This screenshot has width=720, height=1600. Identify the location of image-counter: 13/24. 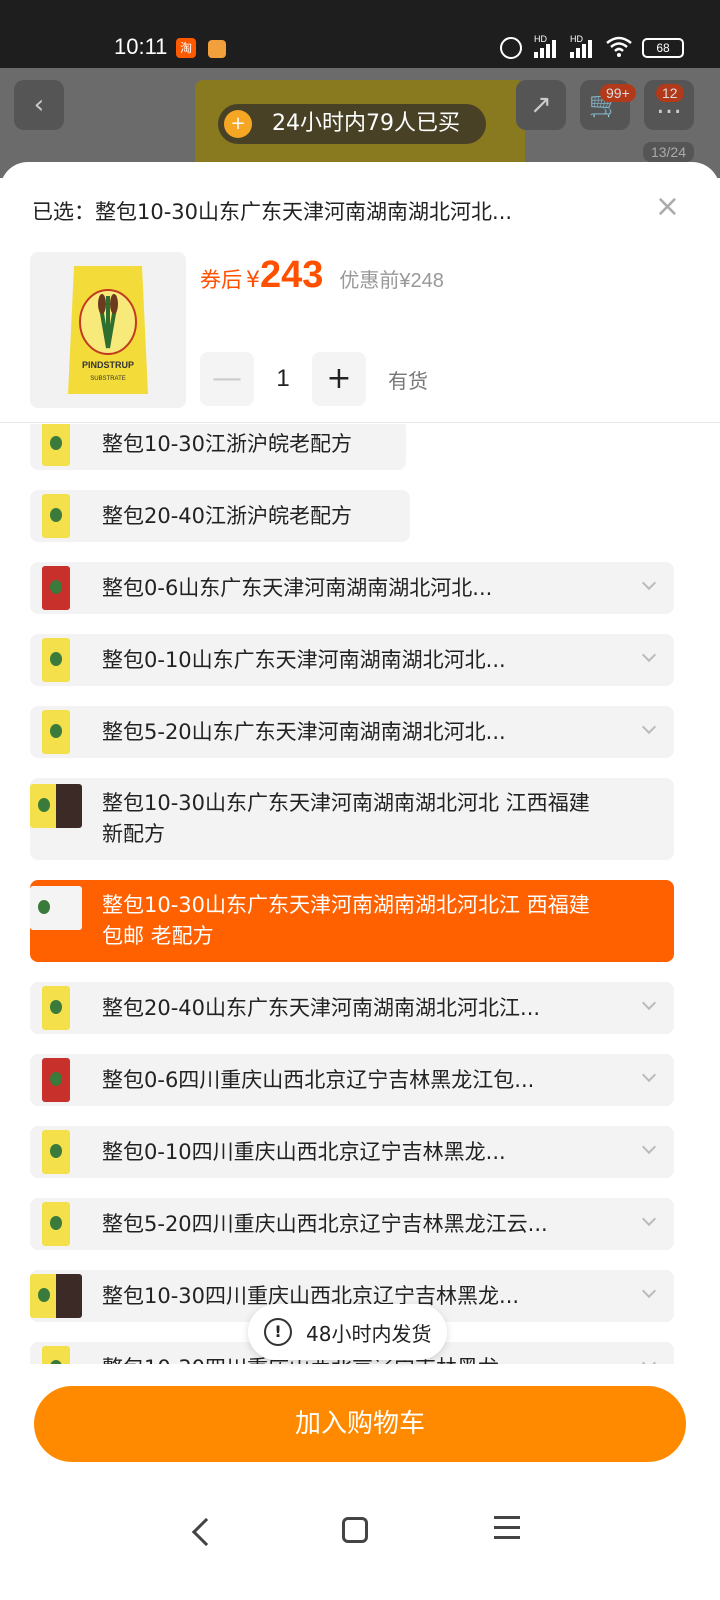
(668, 152).